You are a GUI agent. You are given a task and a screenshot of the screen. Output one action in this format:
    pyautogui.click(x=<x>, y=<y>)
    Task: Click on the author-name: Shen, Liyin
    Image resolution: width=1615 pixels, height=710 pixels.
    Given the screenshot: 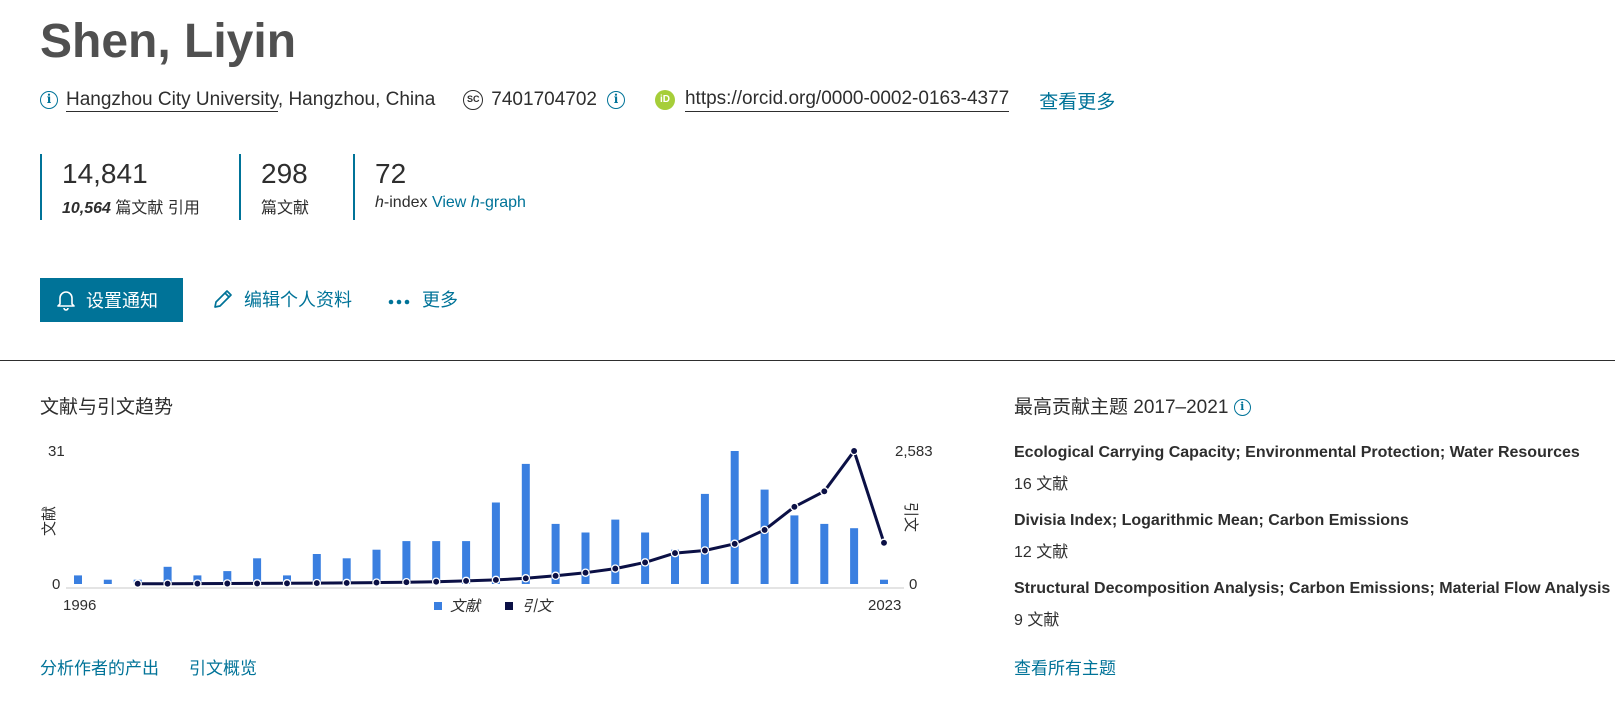 What is the action you would take?
    pyautogui.click(x=168, y=41)
    